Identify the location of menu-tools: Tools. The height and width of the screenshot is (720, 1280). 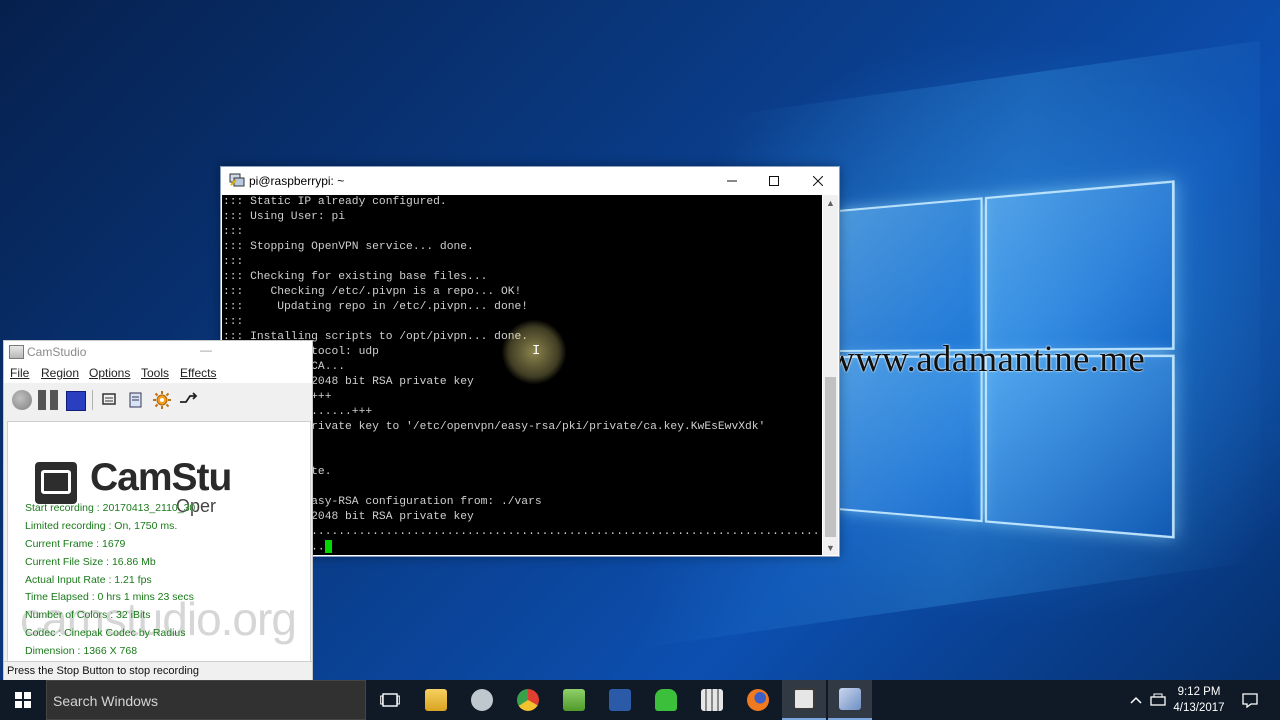
(155, 373).